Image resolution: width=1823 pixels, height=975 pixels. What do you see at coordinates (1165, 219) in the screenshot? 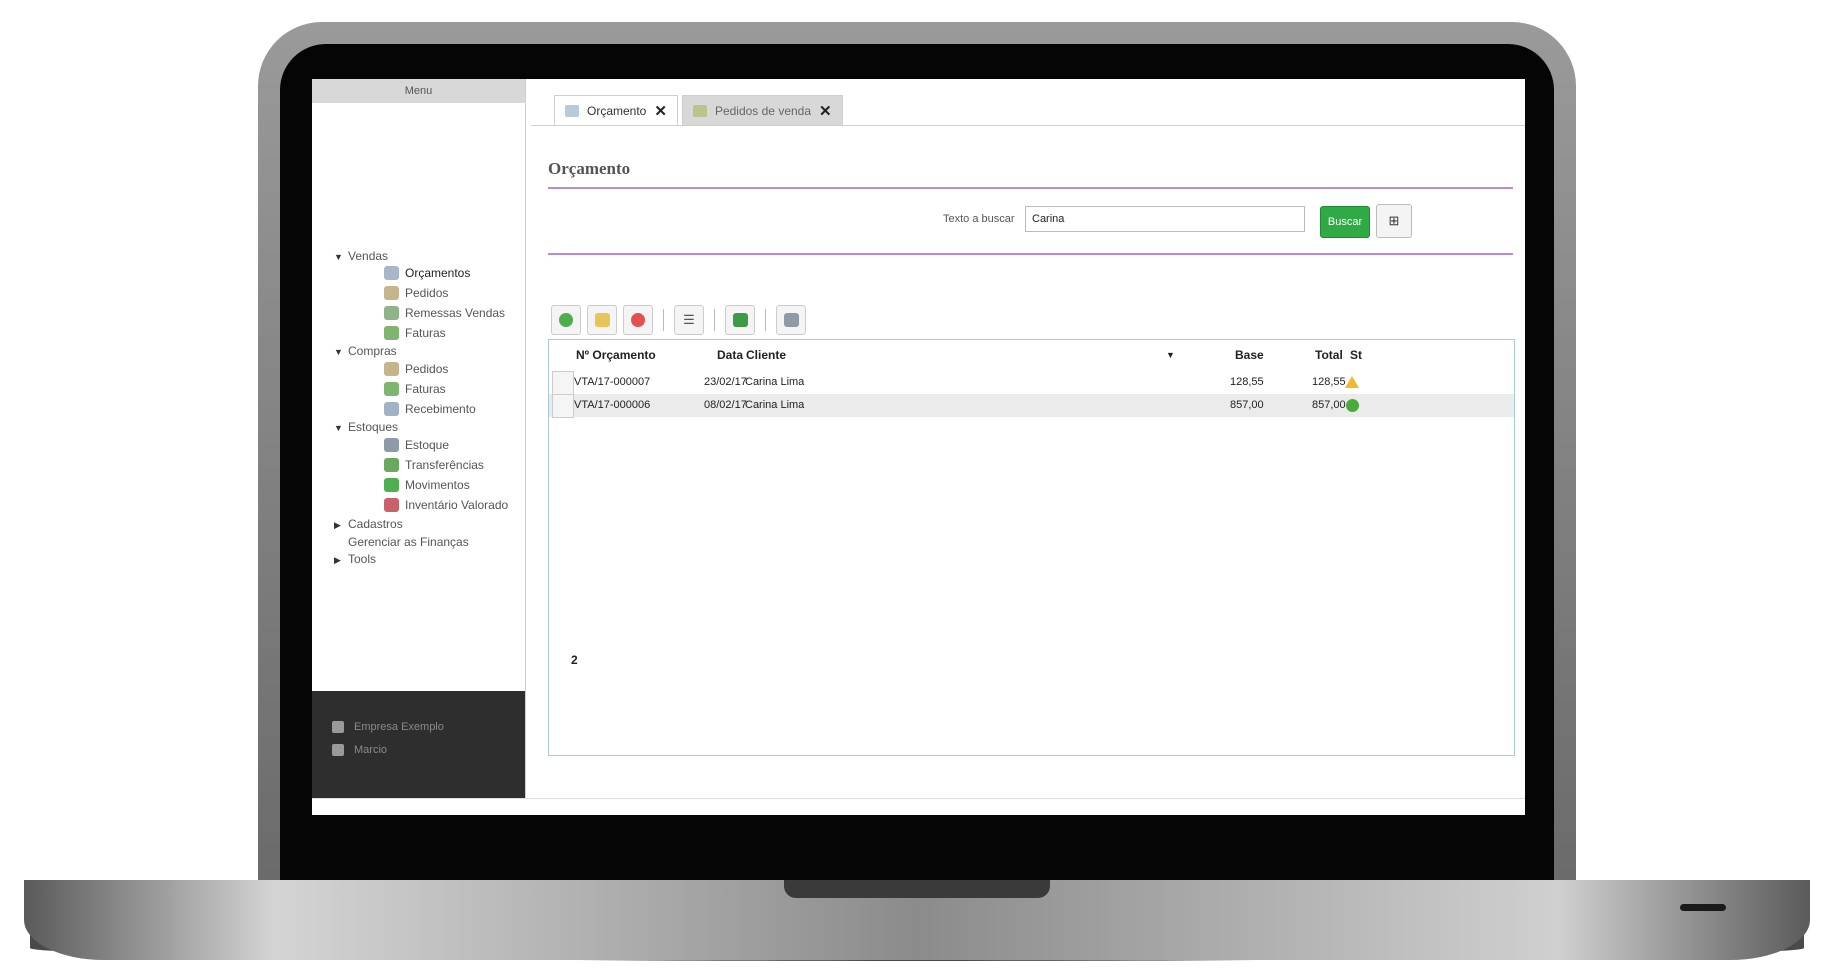
I see `search-input` at bounding box center [1165, 219].